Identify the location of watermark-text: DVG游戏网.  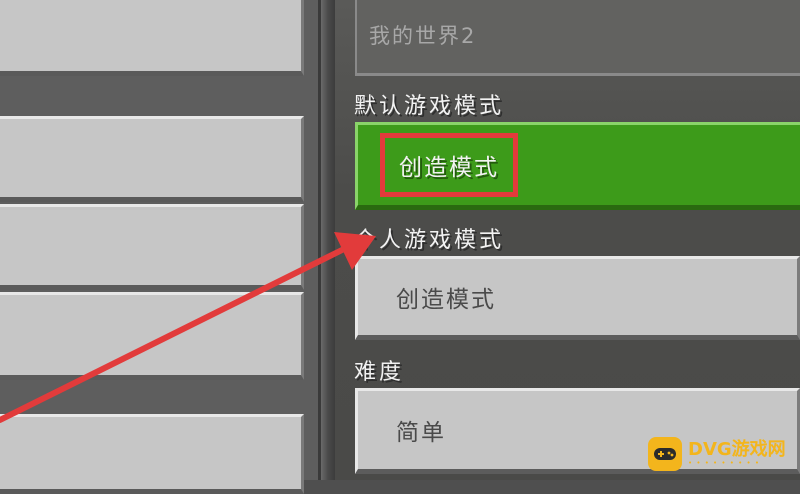
(737, 449).